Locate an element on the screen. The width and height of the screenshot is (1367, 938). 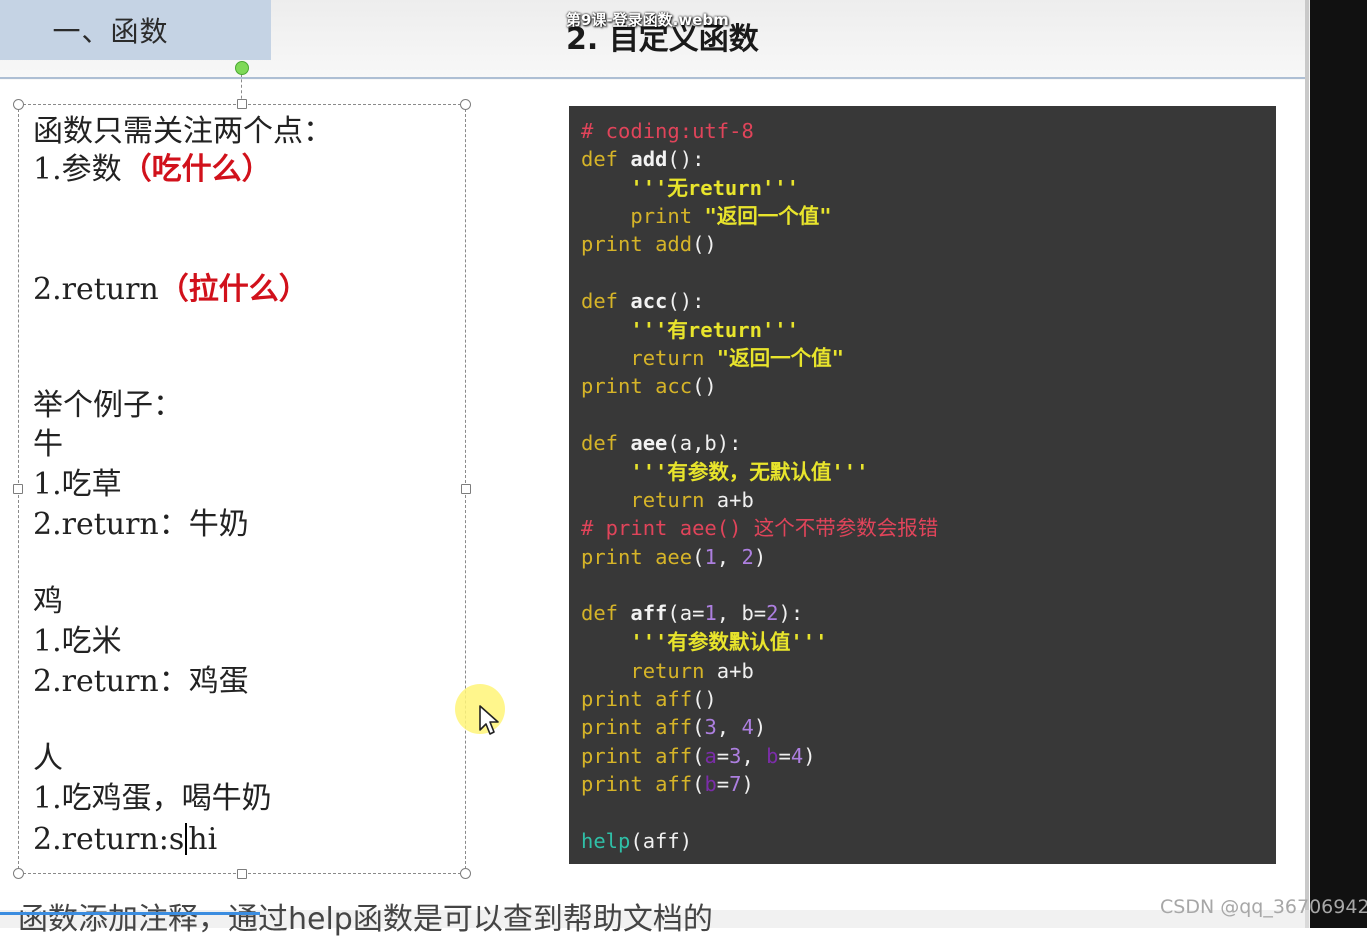
text-line: 举个例子： is located at coordinates (108, 405).